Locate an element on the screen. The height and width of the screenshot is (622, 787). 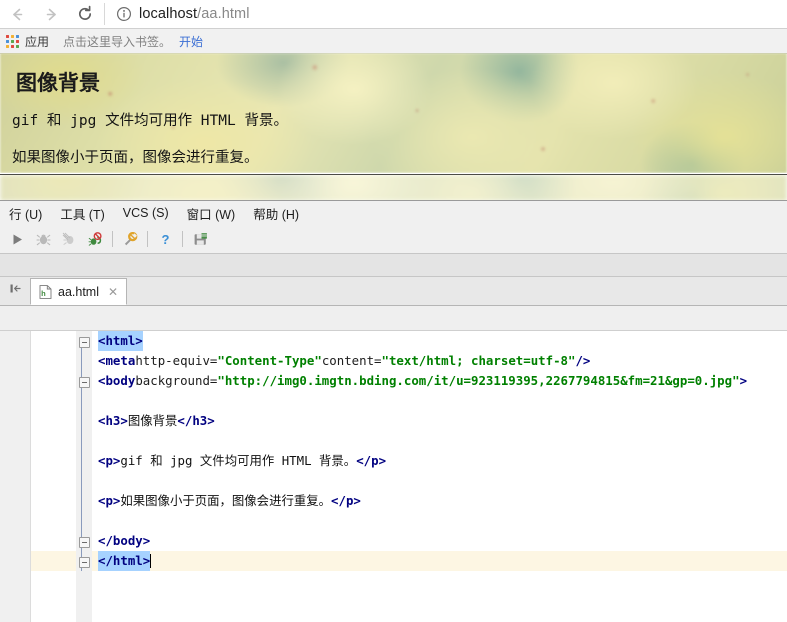
bookmarks-bar: 应用 点击这里导入书签。 开始 is located at coordinates (393, 41).